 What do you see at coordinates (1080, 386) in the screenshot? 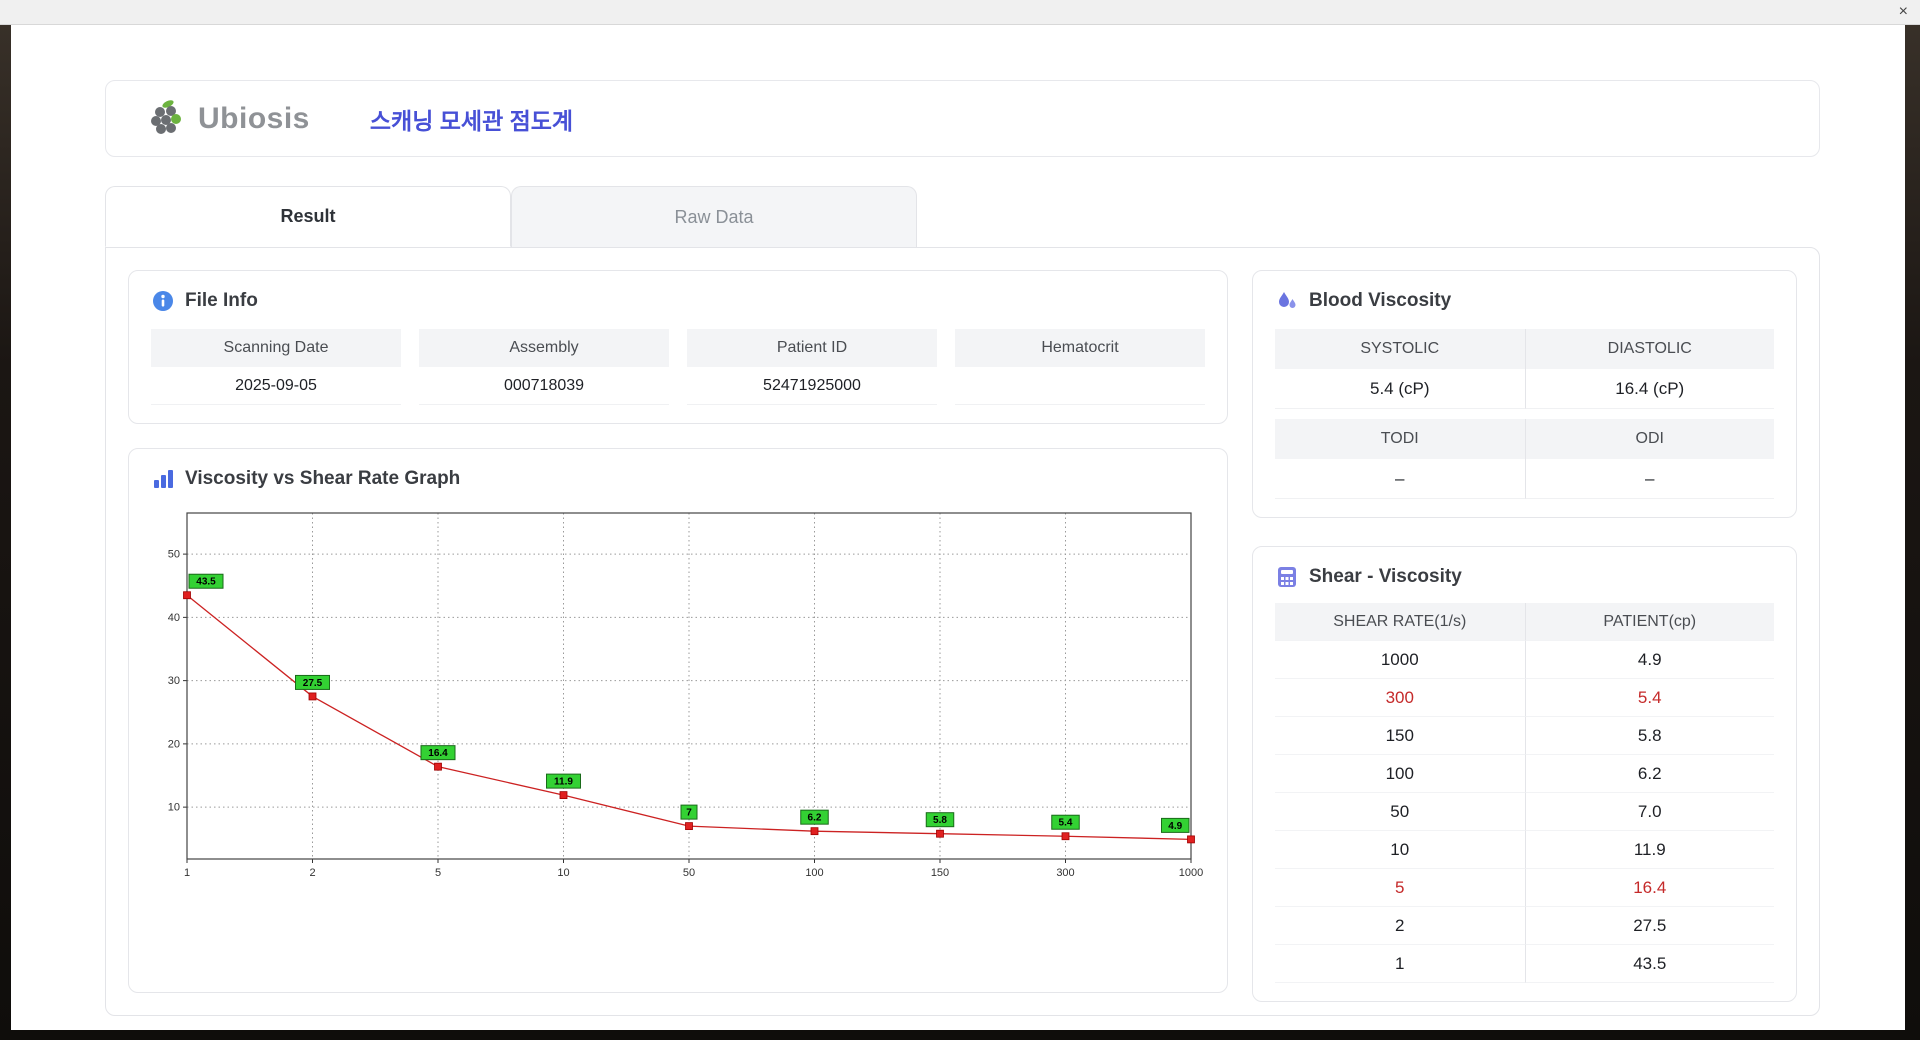
I see `file-info-field-value` at bounding box center [1080, 386].